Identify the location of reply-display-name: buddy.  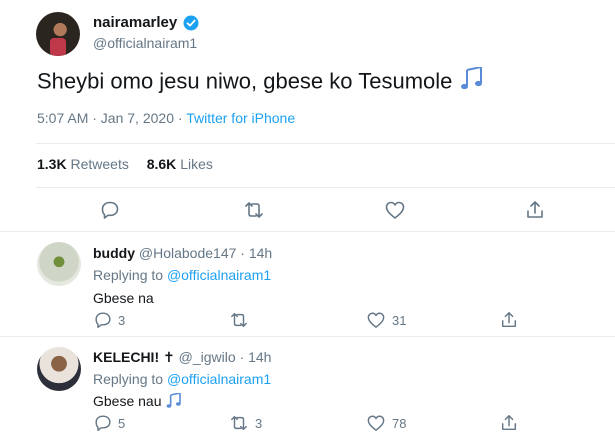
(114, 253).